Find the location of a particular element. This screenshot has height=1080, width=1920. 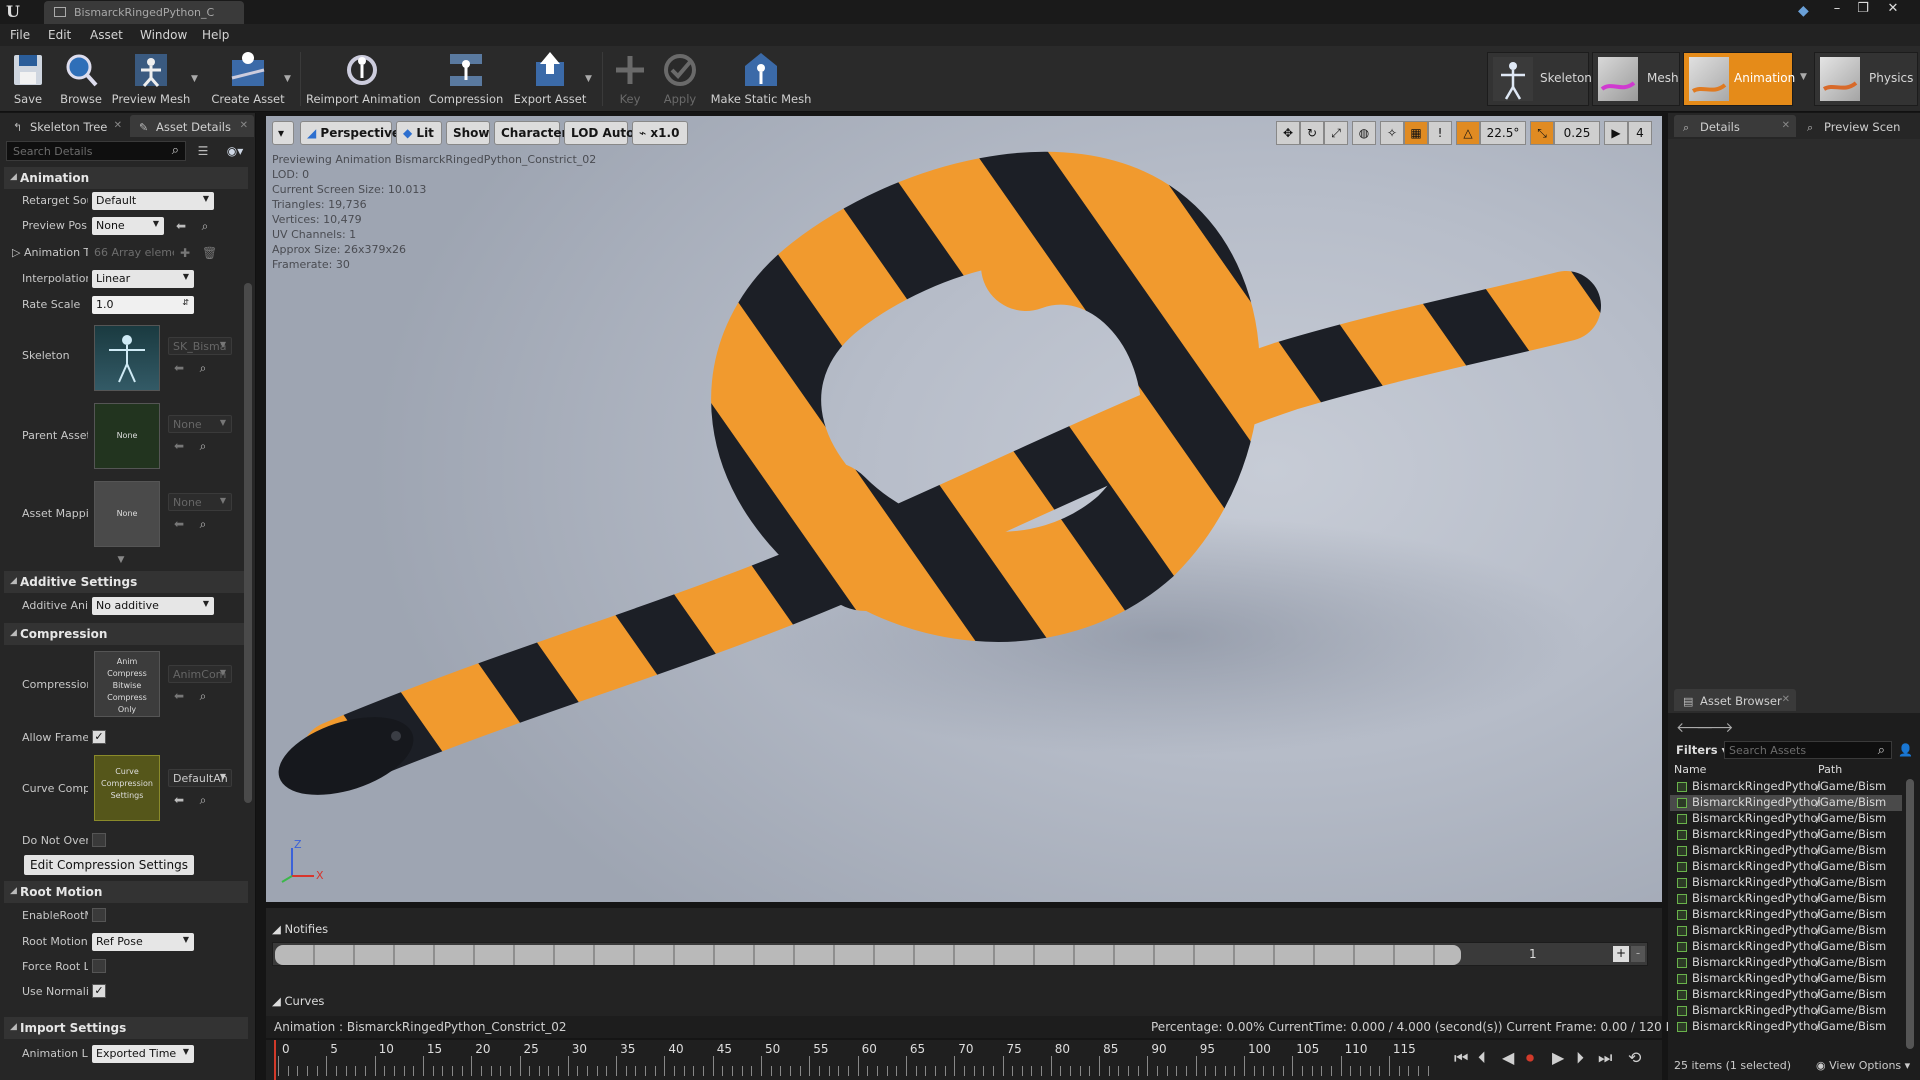

mode-animation-button: Animation is located at coordinates (1739, 79).